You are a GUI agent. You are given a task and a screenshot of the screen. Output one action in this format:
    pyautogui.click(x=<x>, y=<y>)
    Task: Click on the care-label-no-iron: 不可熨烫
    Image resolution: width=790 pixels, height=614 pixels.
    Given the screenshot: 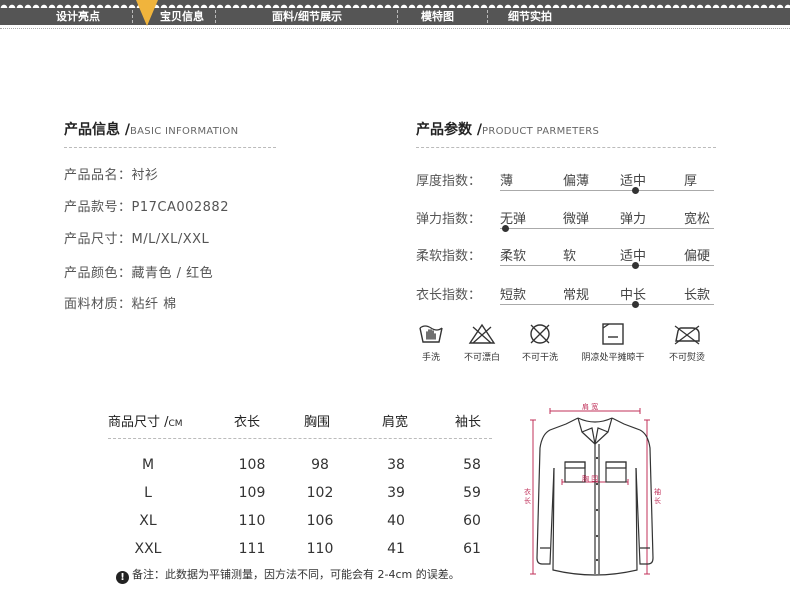 What is the action you would take?
    pyautogui.click(x=686, y=358)
    